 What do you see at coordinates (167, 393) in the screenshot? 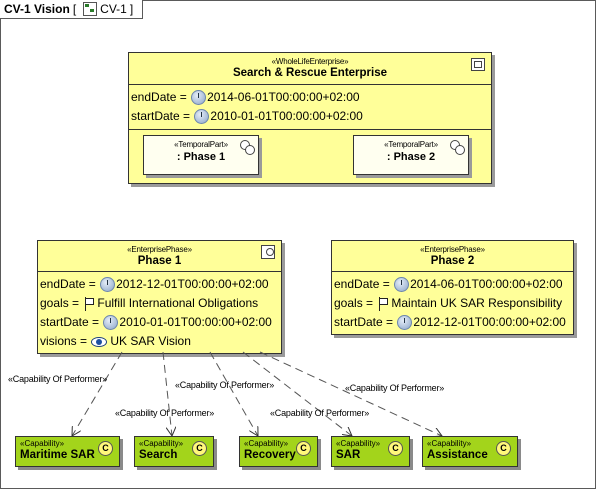
I see `link-search` at bounding box center [167, 393].